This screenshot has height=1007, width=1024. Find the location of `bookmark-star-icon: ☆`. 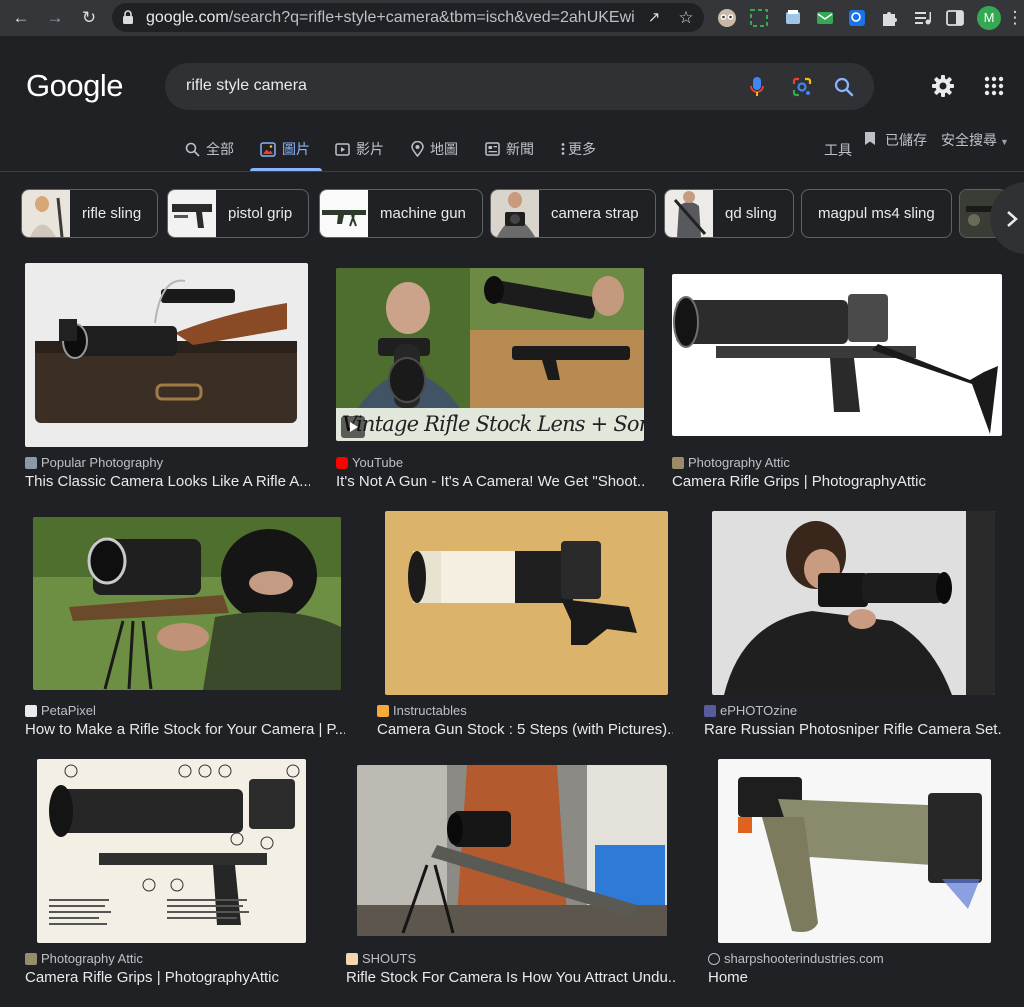

bookmark-star-icon: ☆ is located at coordinates (686, 18).